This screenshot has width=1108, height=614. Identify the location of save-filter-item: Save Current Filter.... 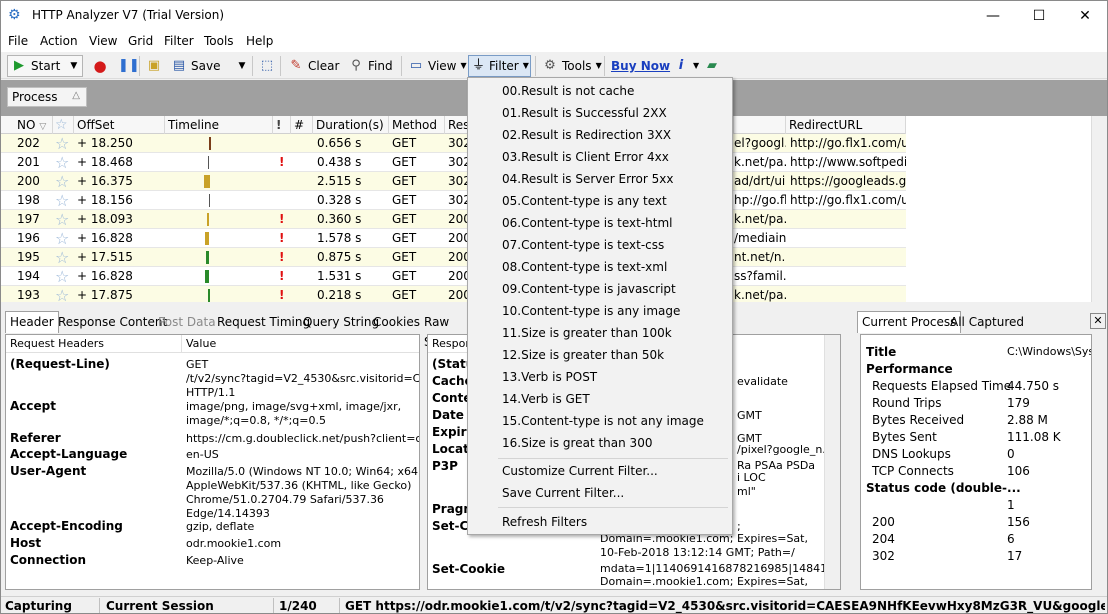
(563, 493).